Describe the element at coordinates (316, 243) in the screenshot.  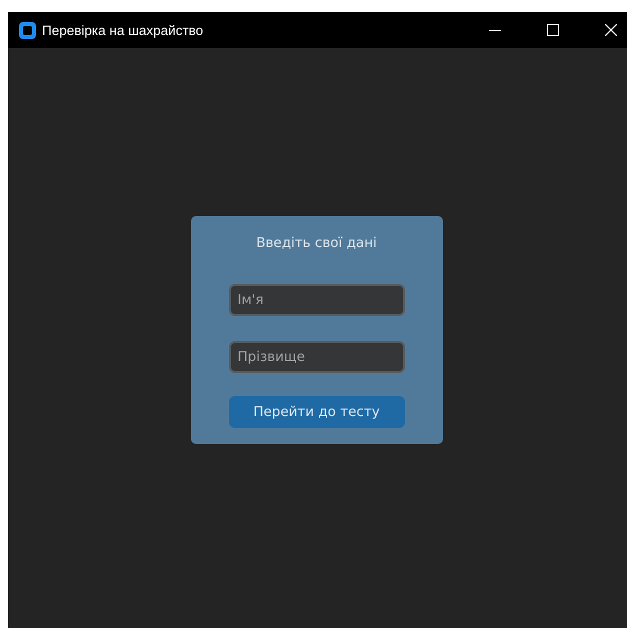
I see `form-heading: Введіть свої дані` at that location.